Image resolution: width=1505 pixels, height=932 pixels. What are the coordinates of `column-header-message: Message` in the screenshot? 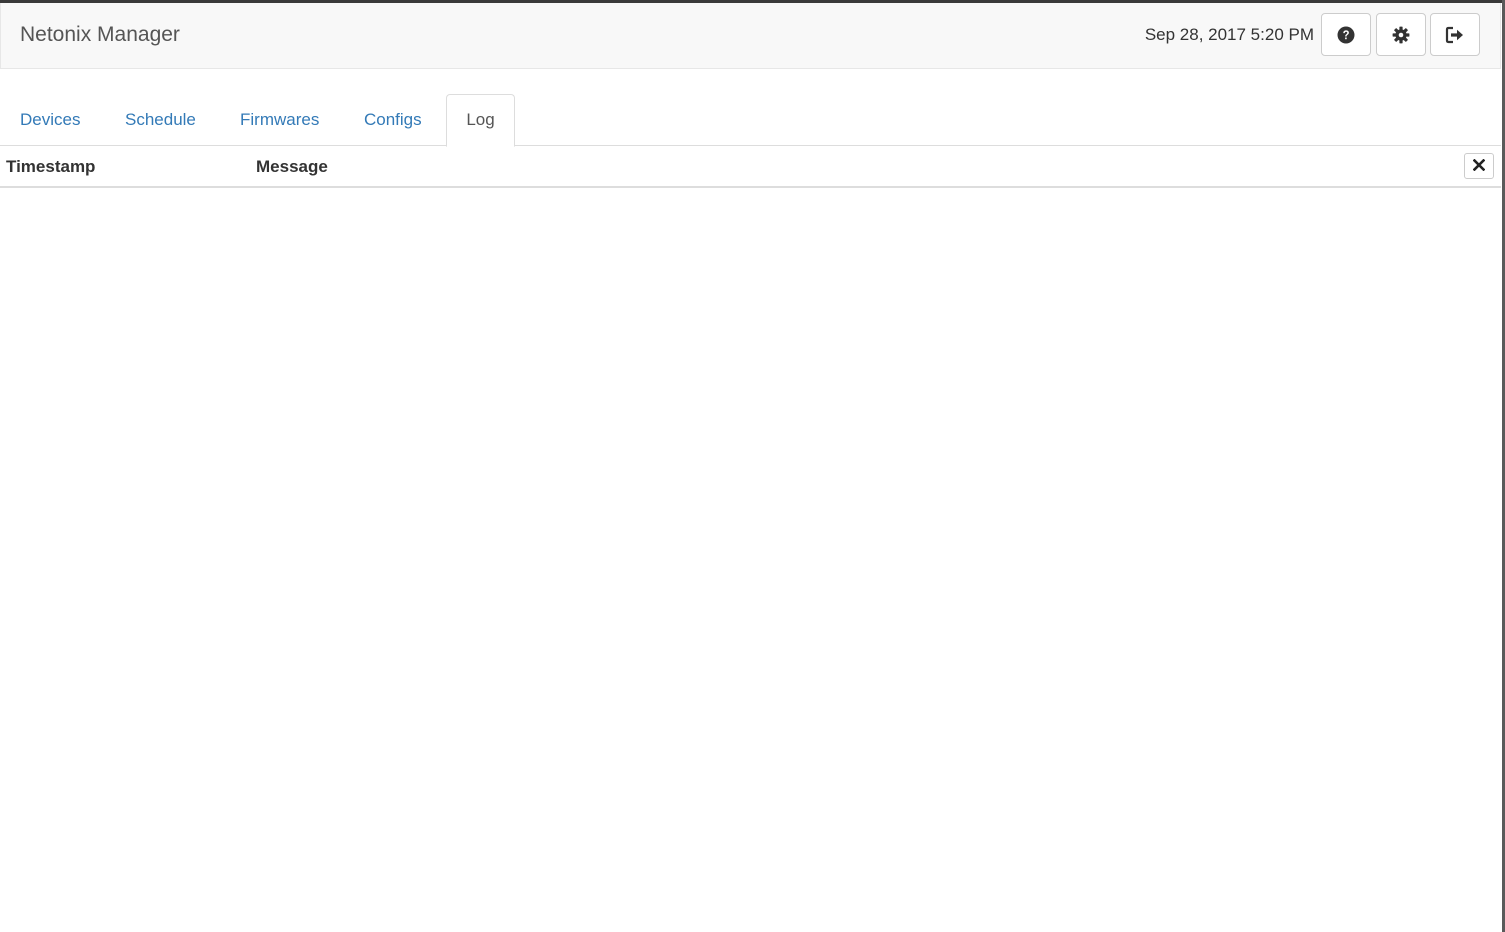 It's located at (292, 166).